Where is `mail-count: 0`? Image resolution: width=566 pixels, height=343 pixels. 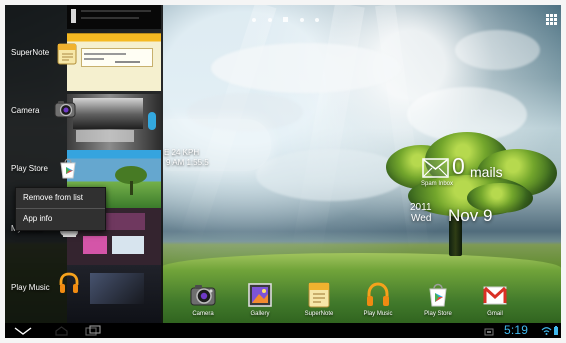 mail-count: 0 is located at coordinates (458, 166).